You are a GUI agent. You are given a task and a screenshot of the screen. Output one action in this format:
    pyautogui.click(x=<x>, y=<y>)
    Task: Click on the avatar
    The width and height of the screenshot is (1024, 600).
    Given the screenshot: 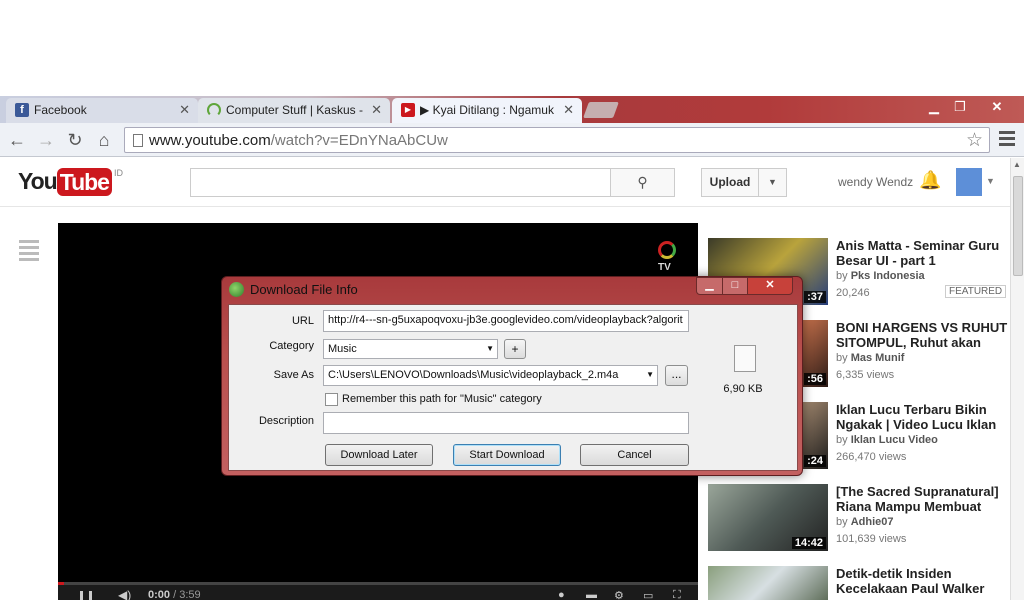 What is the action you would take?
    pyautogui.click(x=969, y=182)
    